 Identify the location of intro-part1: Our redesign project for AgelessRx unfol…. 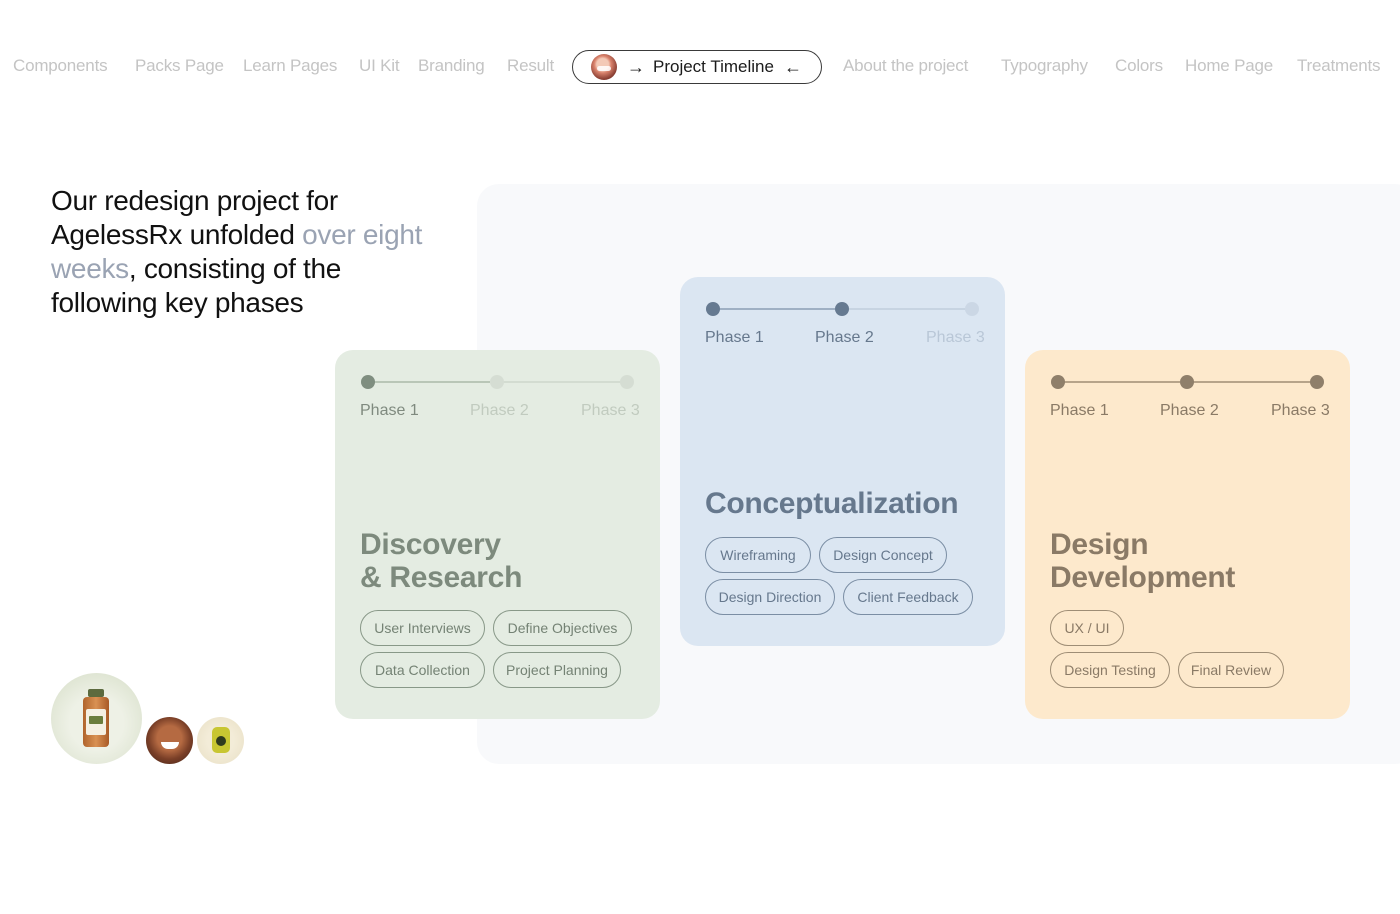
(194, 217).